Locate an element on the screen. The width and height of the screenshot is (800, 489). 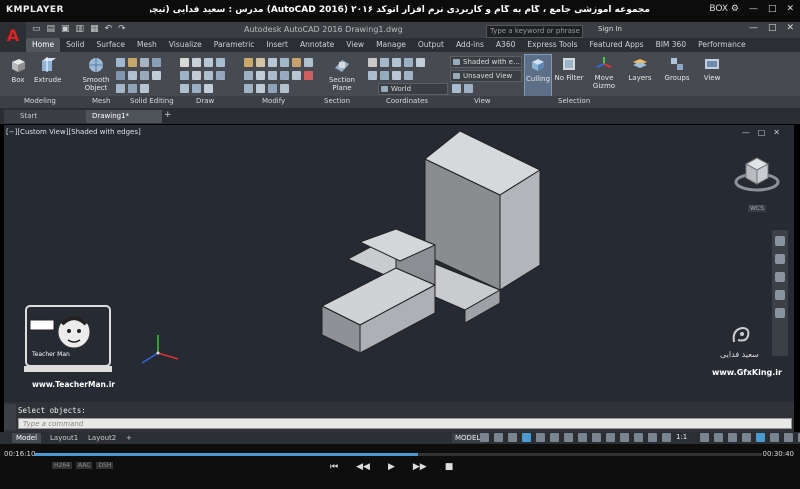
panel-solid-editing: Solid Editing is located at coordinates (152, 101).